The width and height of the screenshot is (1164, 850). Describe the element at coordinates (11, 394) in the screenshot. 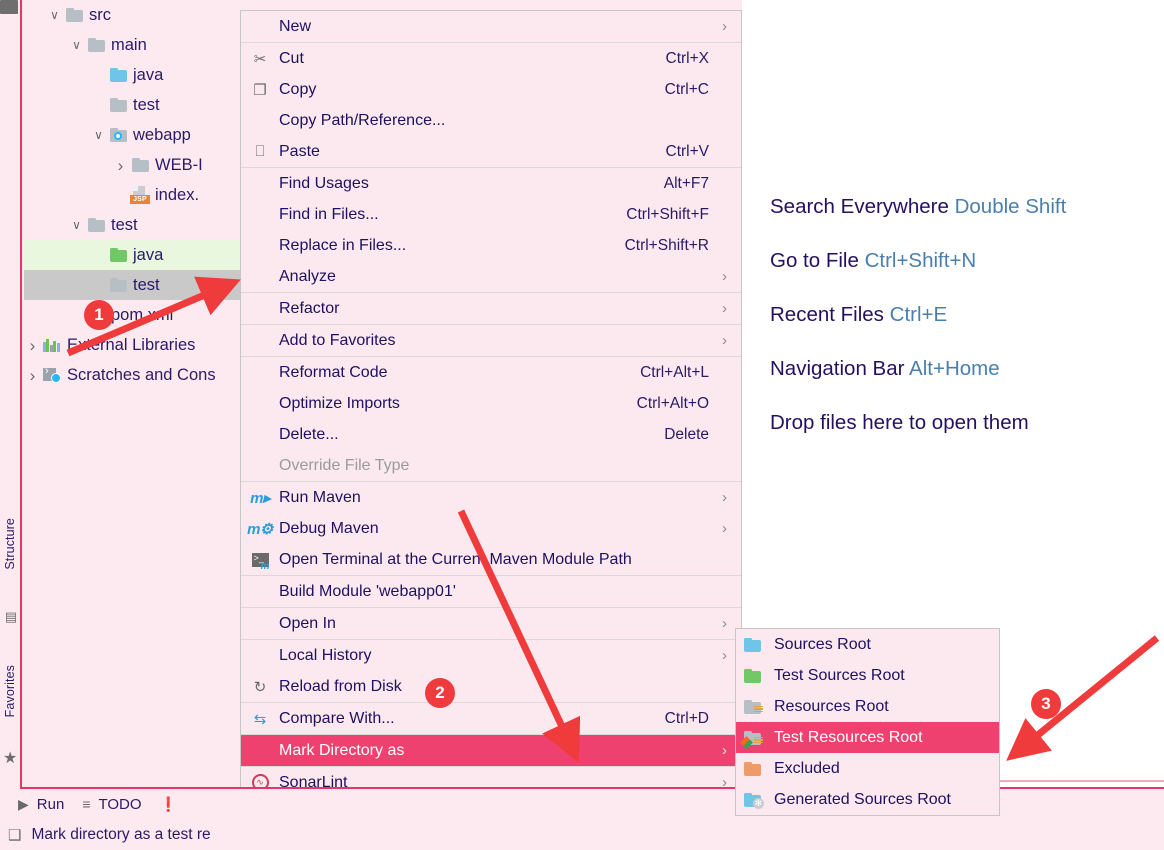

I see `left-tool-strip: Structure ▤ Favorites ★` at that location.